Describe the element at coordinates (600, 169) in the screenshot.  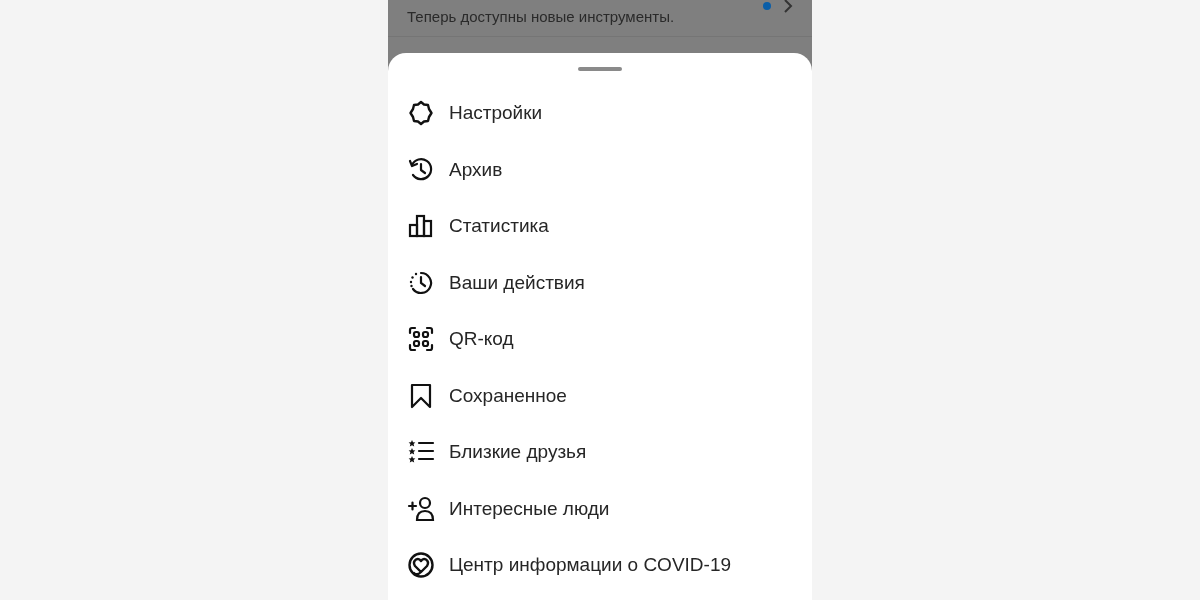
I see `menu-item: Архив` at that location.